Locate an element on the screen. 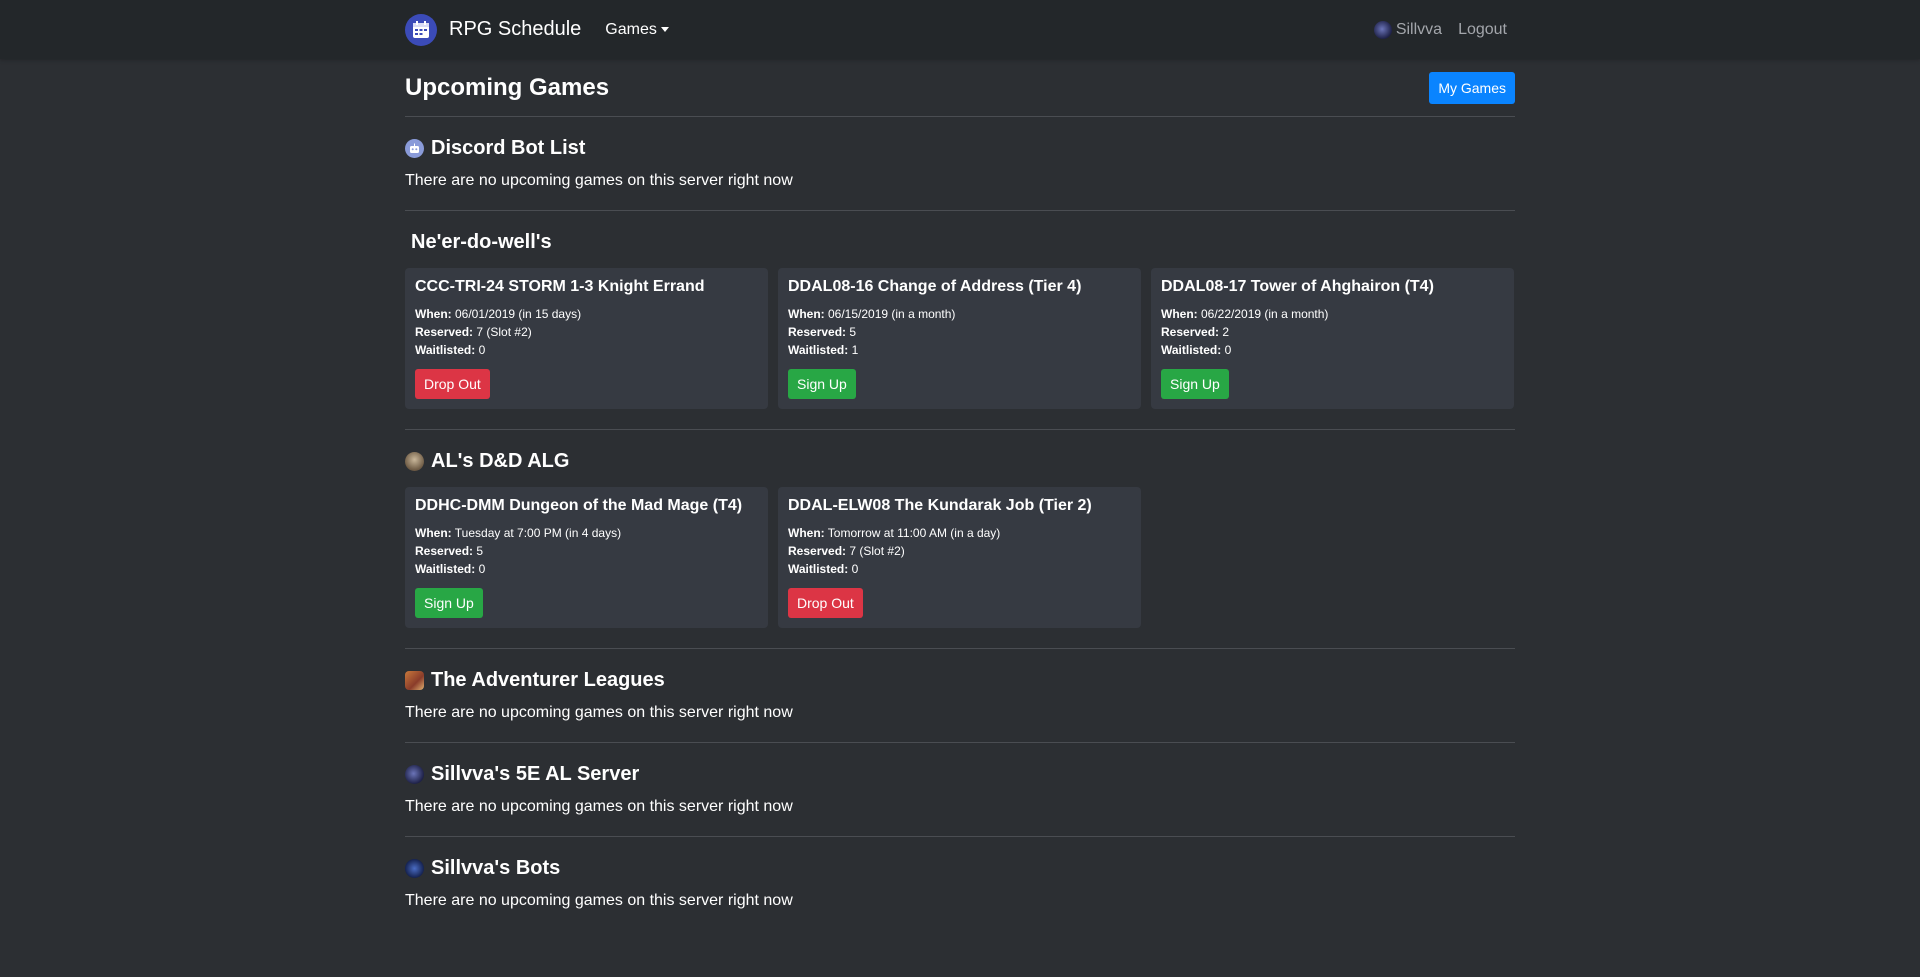  games-dropdown: Games is located at coordinates (637, 30).